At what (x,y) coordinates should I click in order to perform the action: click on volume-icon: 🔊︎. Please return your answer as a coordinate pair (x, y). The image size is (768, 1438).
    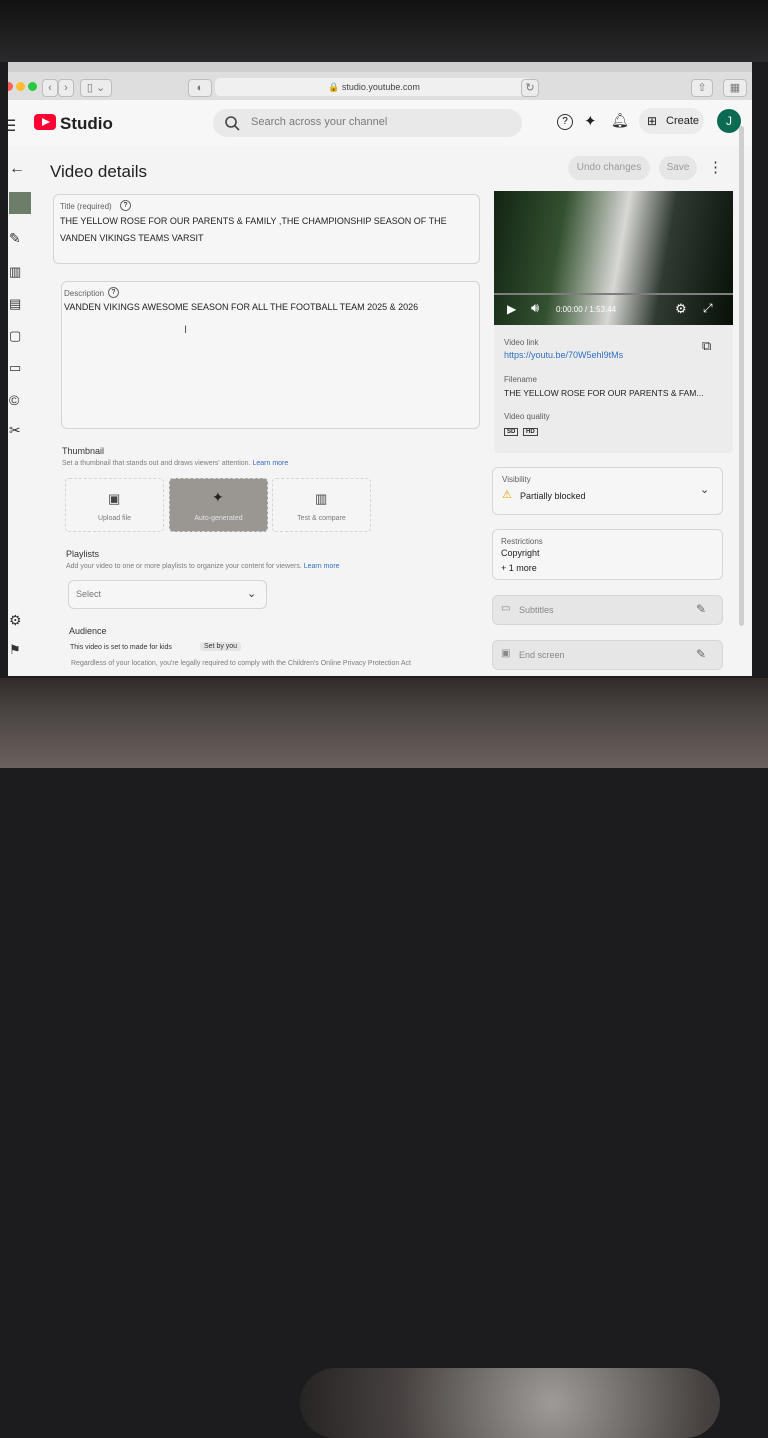
    Looking at the image, I should click on (535, 308).